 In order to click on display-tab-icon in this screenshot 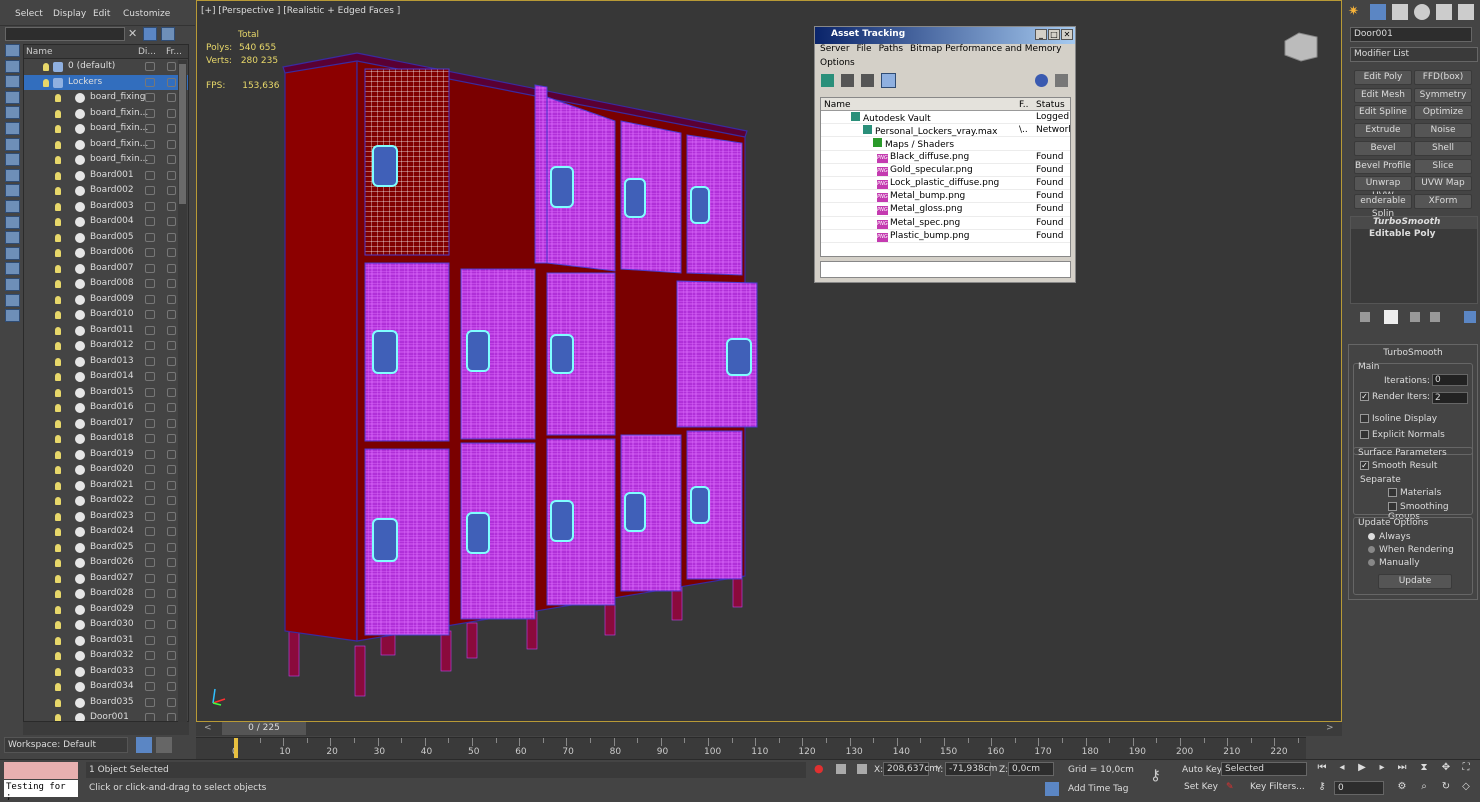, I will do `click(1444, 12)`.